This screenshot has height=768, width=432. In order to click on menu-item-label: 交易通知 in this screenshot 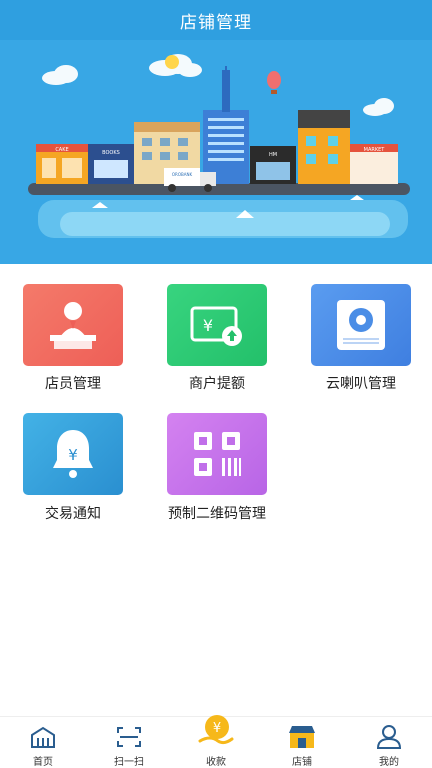, I will do `click(73, 514)`.